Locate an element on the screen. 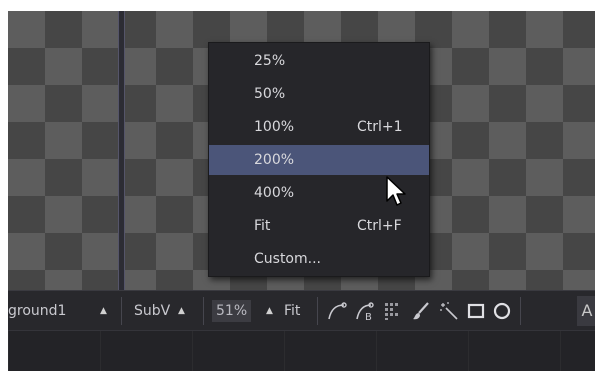 The width and height of the screenshot is (603, 381). a-button: A is located at coordinates (586, 311).